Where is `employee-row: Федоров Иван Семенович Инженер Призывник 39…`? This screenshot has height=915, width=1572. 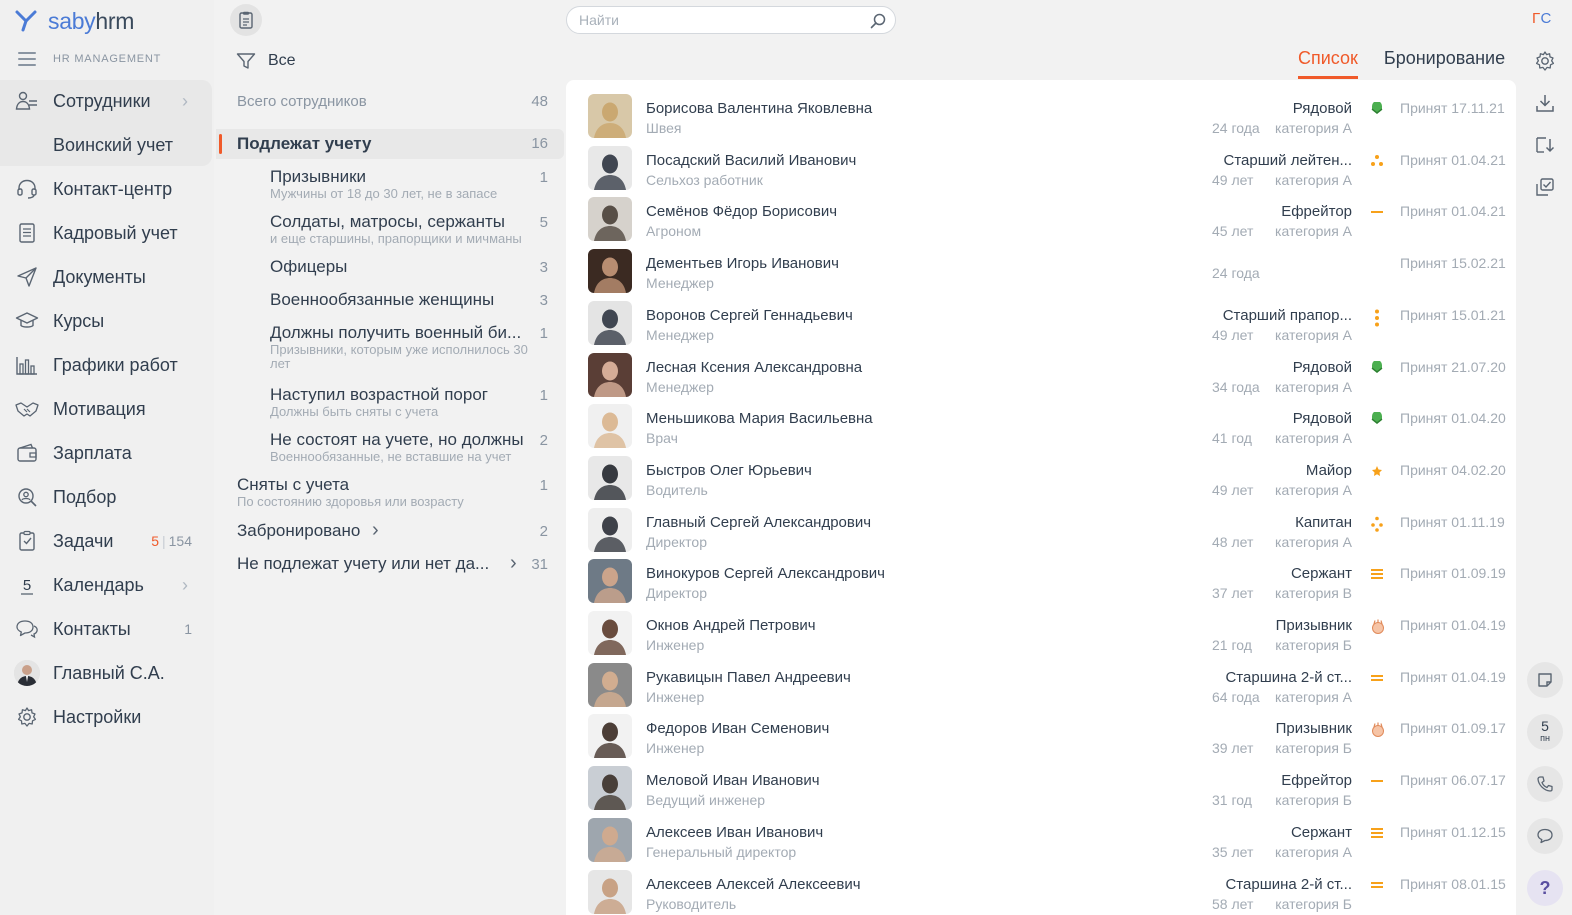 employee-row: Федоров Иван Семенович Инженер Призывник 39… is located at coordinates (1041, 734).